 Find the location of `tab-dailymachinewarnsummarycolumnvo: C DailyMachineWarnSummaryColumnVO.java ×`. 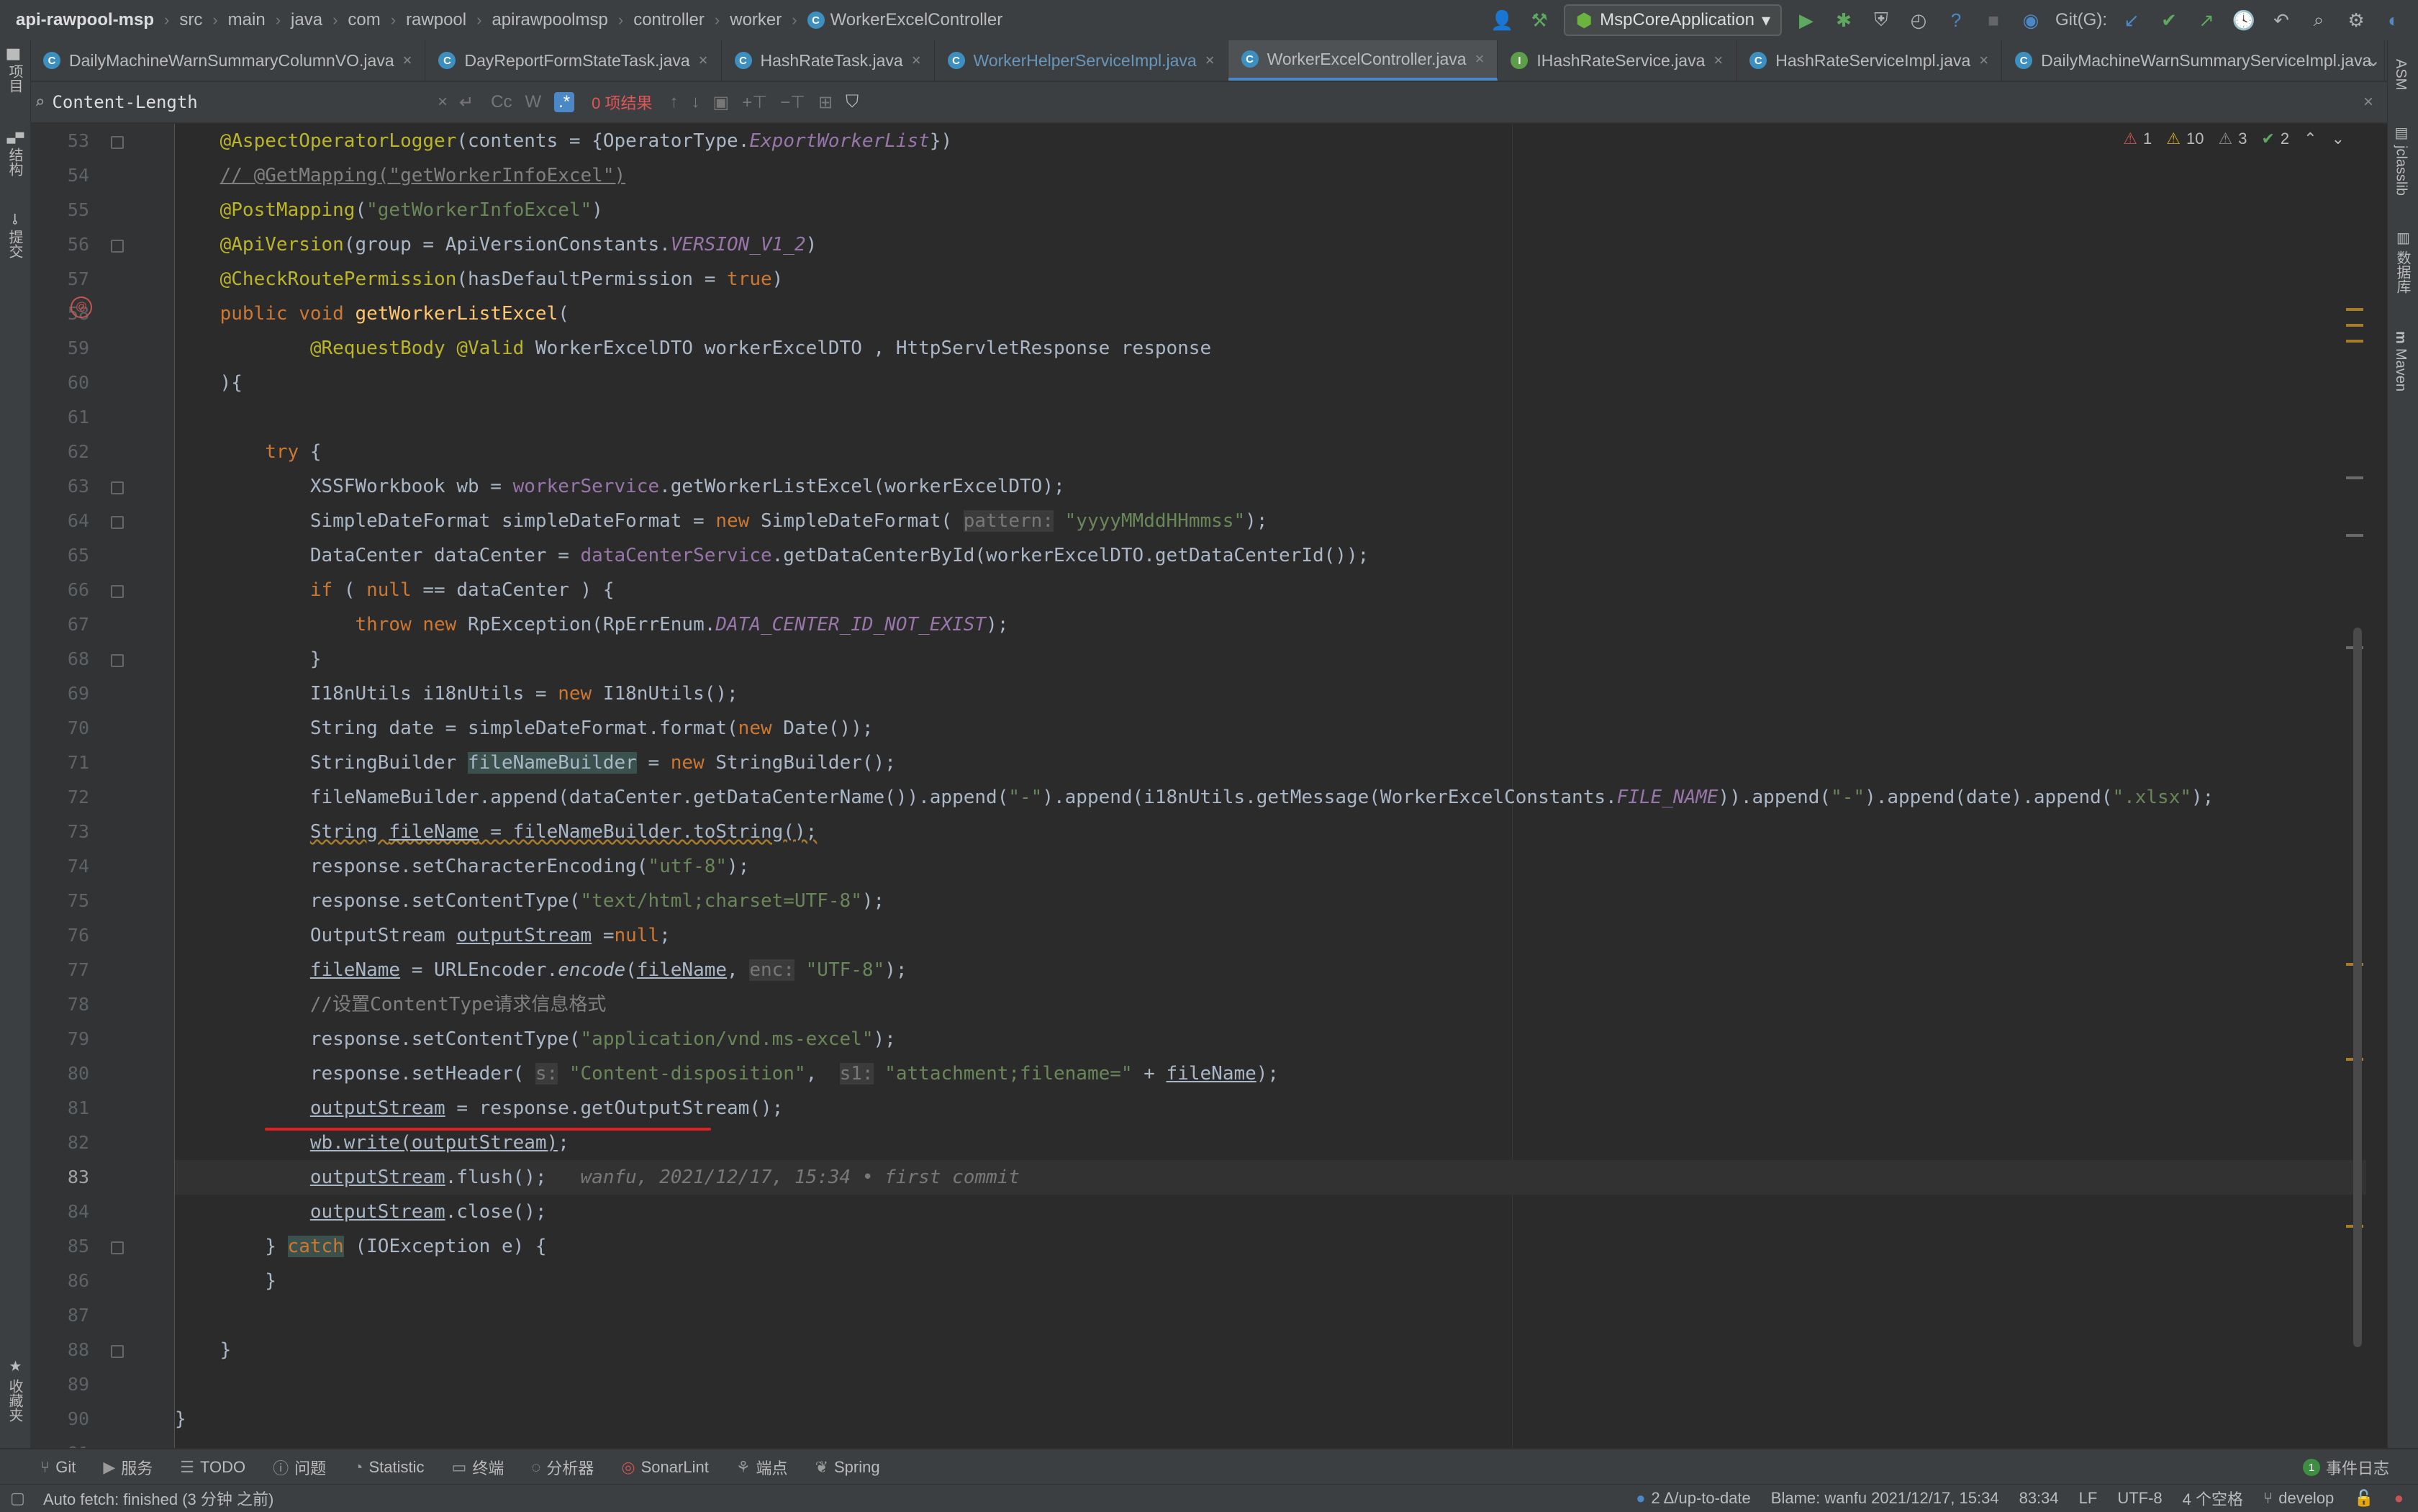

tab-dailymachinewarnsummarycolumnvo: C DailyMachineWarnSummaryColumnVO.java × is located at coordinates (228, 61).